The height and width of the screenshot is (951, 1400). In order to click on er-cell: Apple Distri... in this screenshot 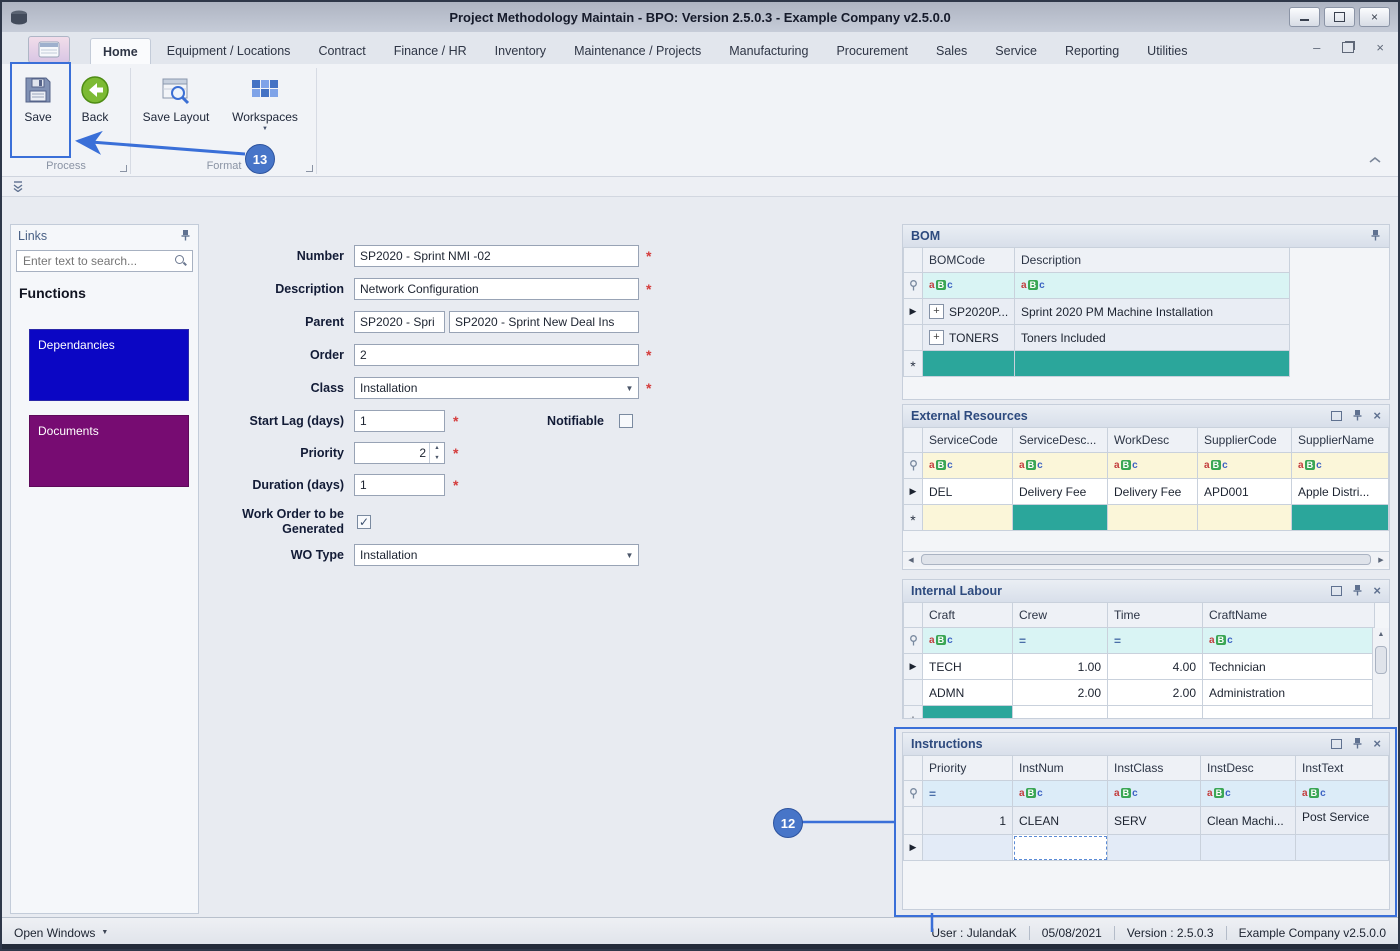, I will do `click(1340, 492)`.